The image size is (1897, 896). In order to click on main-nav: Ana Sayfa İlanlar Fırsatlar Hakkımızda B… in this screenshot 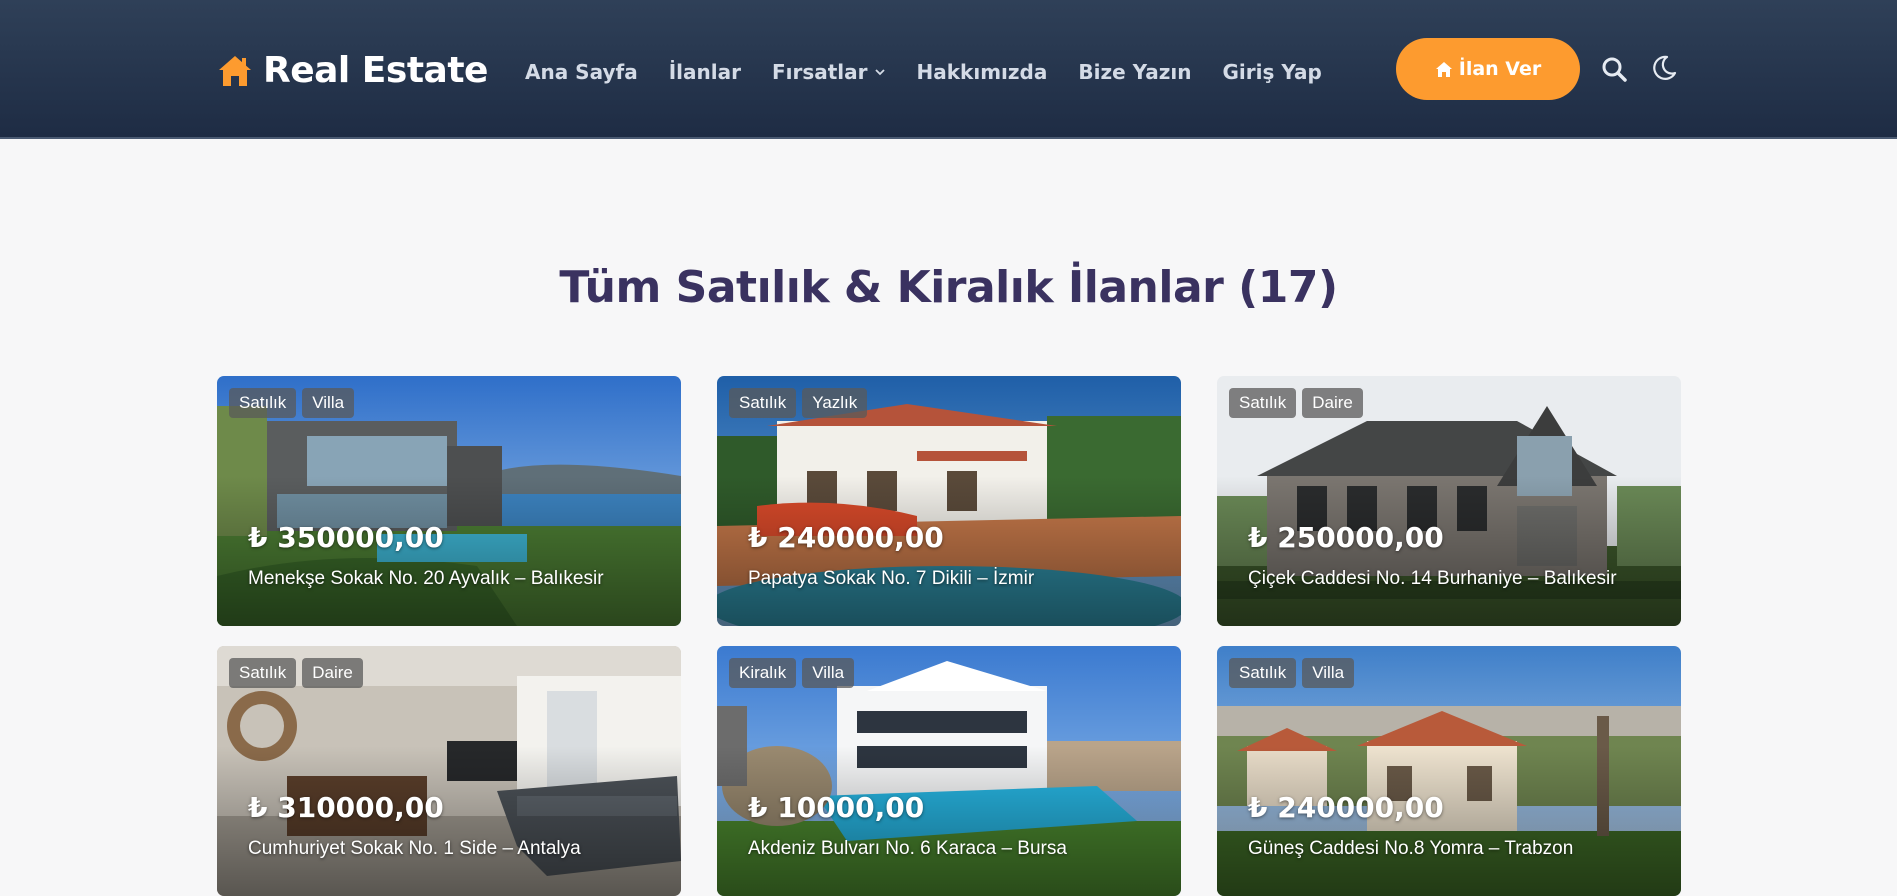, I will do `click(923, 72)`.